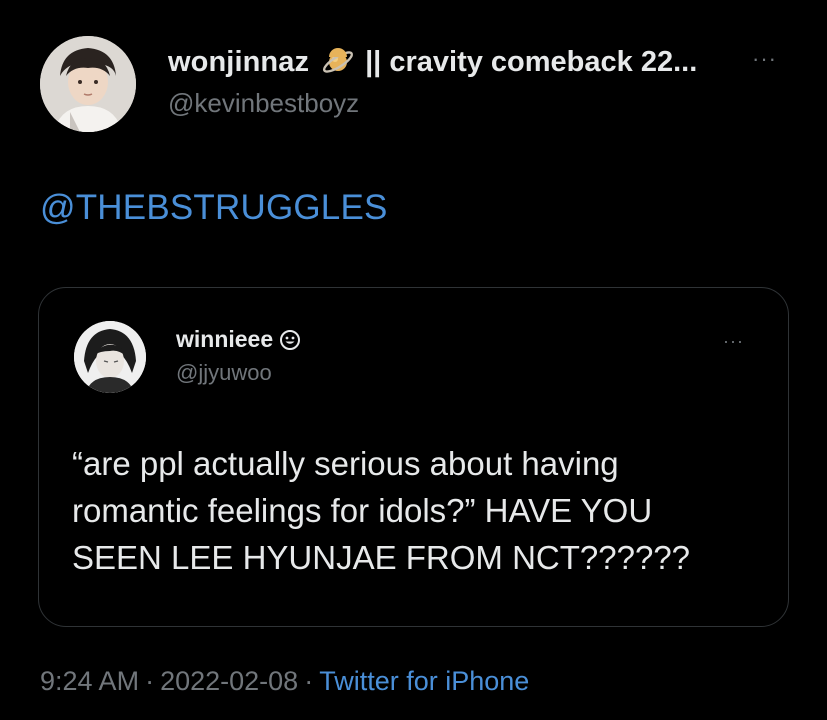 This screenshot has width=827, height=720. What do you see at coordinates (263, 103) in the screenshot?
I see `author-handle: @kevinbestboyz` at bounding box center [263, 103].